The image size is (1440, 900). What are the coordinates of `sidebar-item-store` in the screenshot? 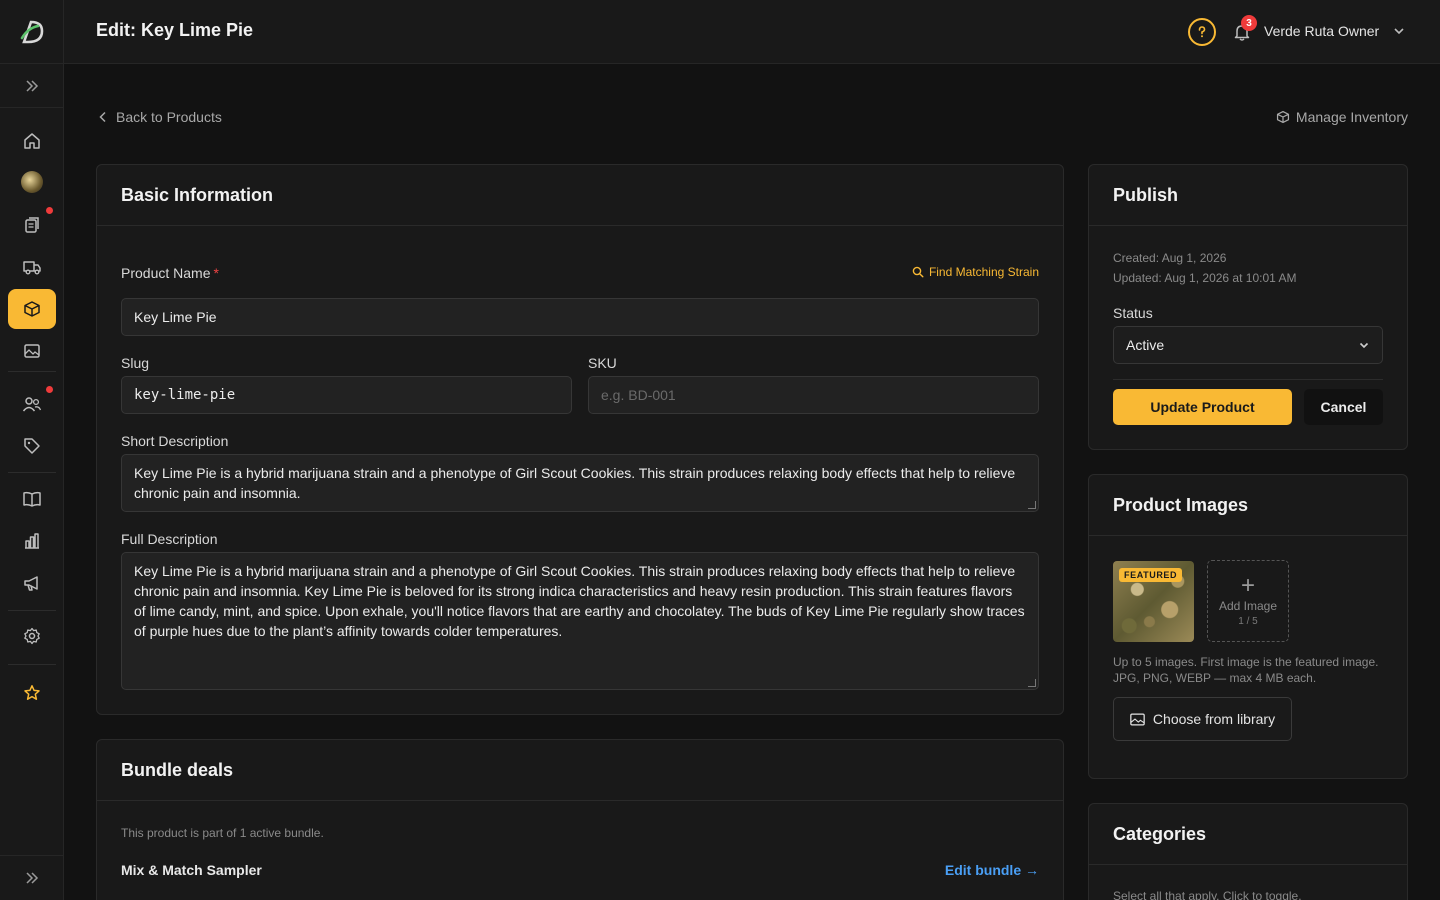 It's located at (32, 182).